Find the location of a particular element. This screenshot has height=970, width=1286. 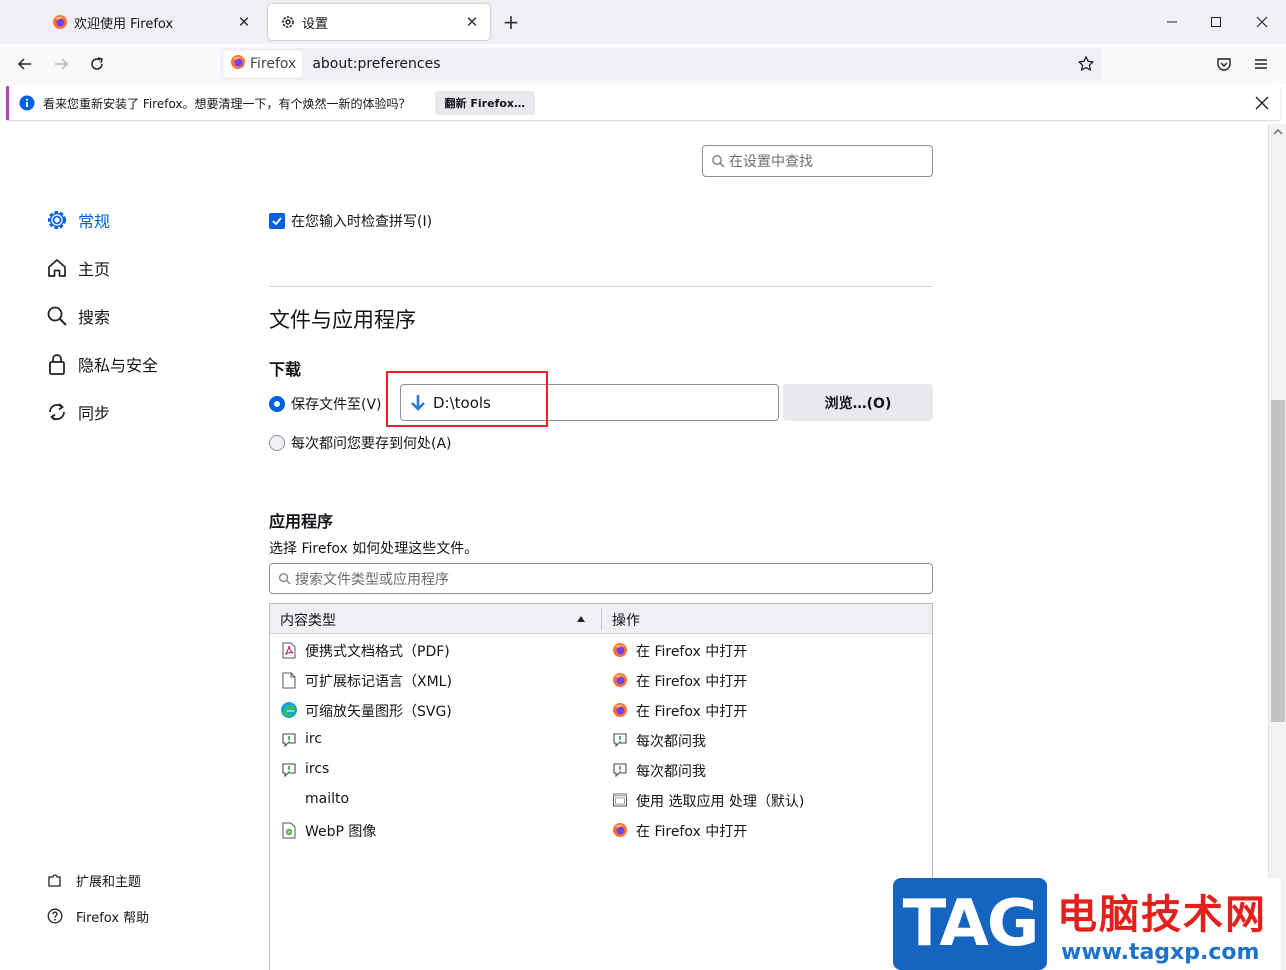

content-type-label: WebP 图像 is located at coordinates (341, 832).